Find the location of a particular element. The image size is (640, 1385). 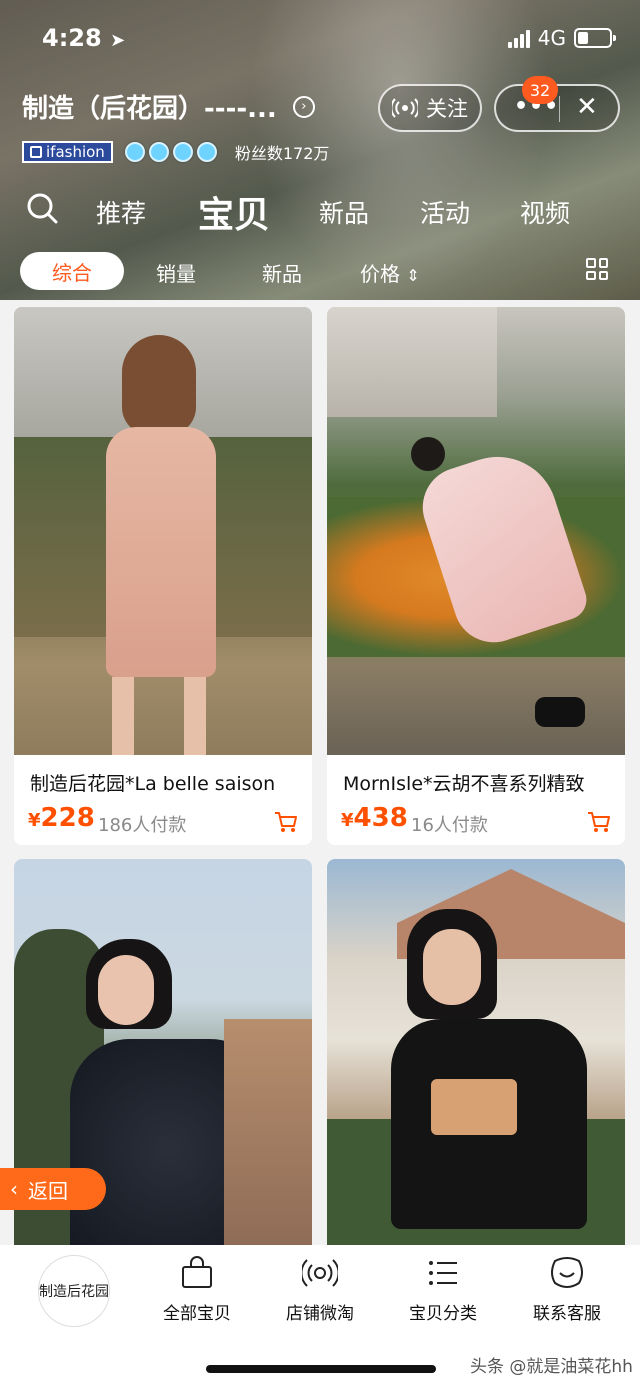

model-head is located at coordinates (428, 454).